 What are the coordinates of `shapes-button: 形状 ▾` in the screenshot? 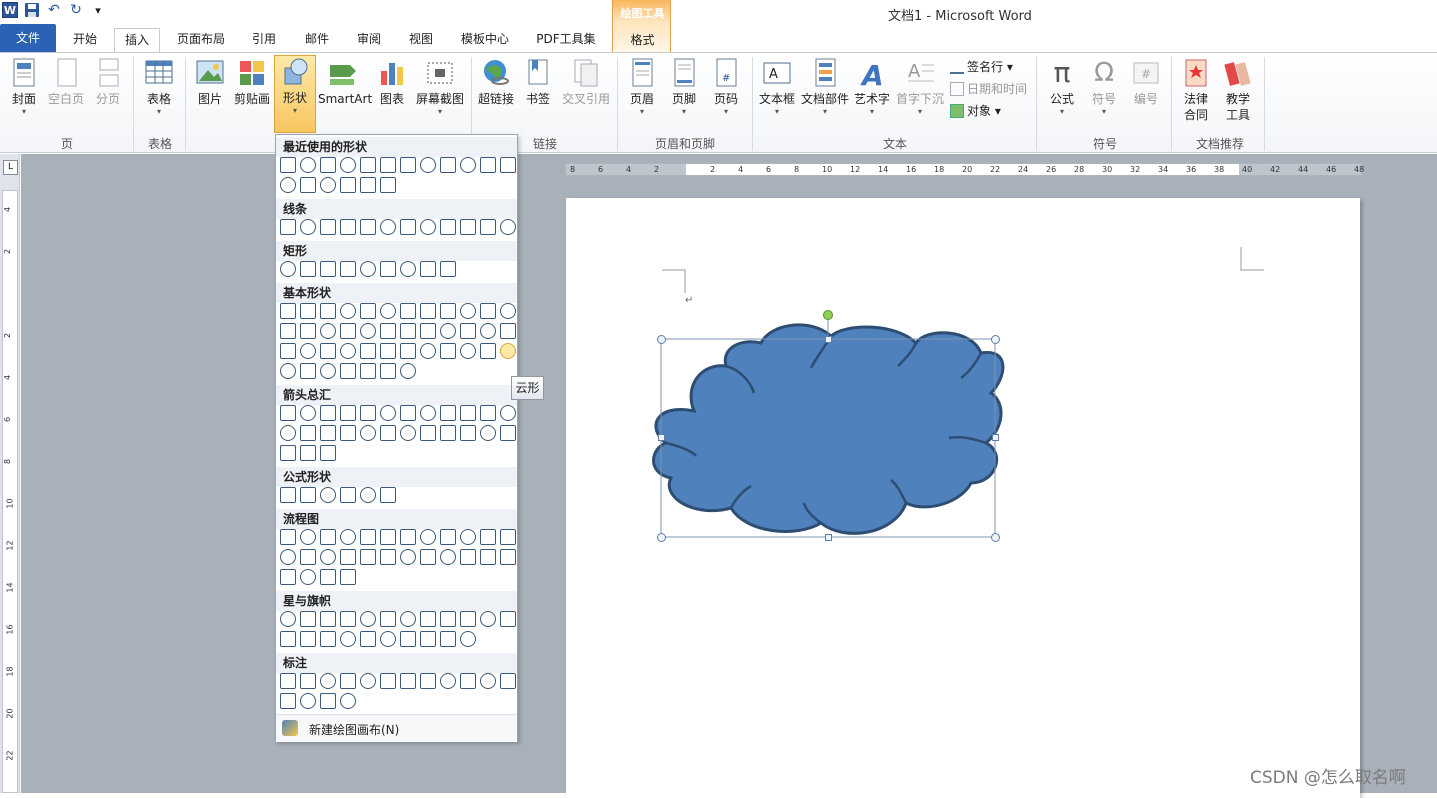 It's located at (295, 94).